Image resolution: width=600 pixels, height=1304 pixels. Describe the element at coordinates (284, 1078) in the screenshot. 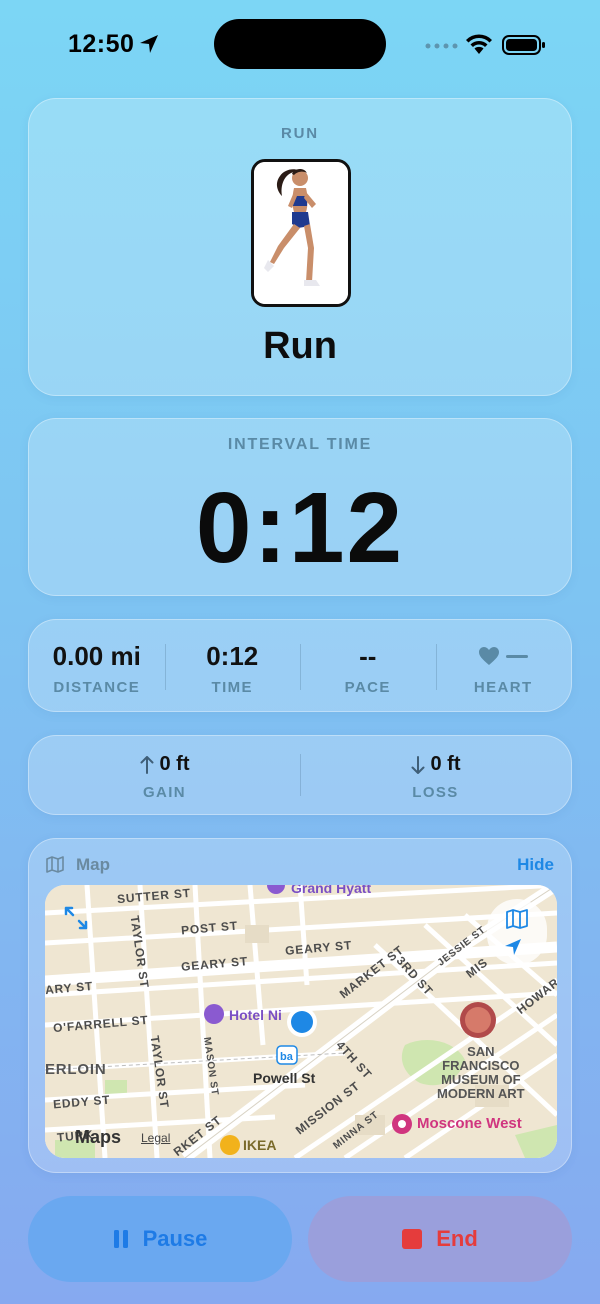

I see `poi-powell-station: Powell St` at that location.